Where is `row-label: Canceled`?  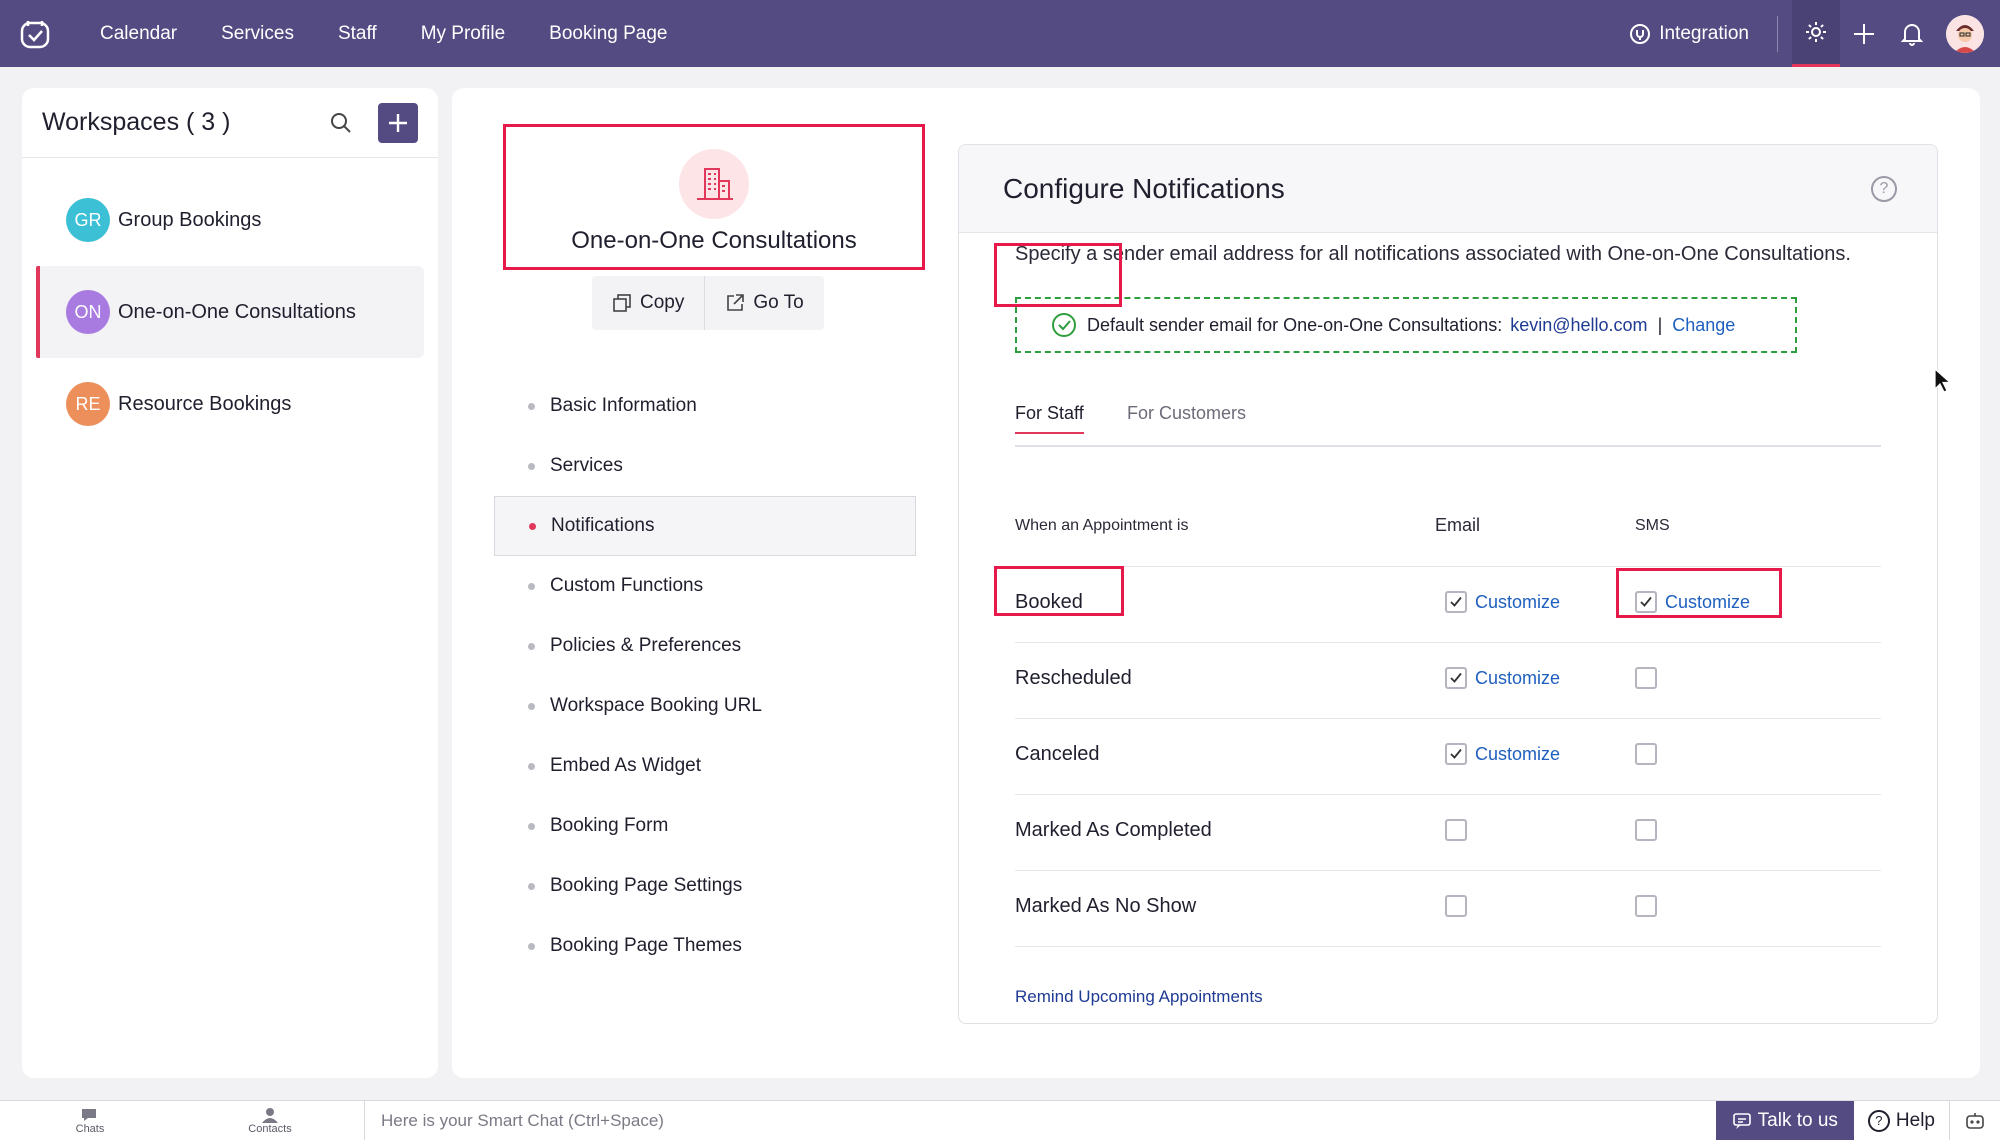
row-label: Canceled is located at coordinates (1057, 754).